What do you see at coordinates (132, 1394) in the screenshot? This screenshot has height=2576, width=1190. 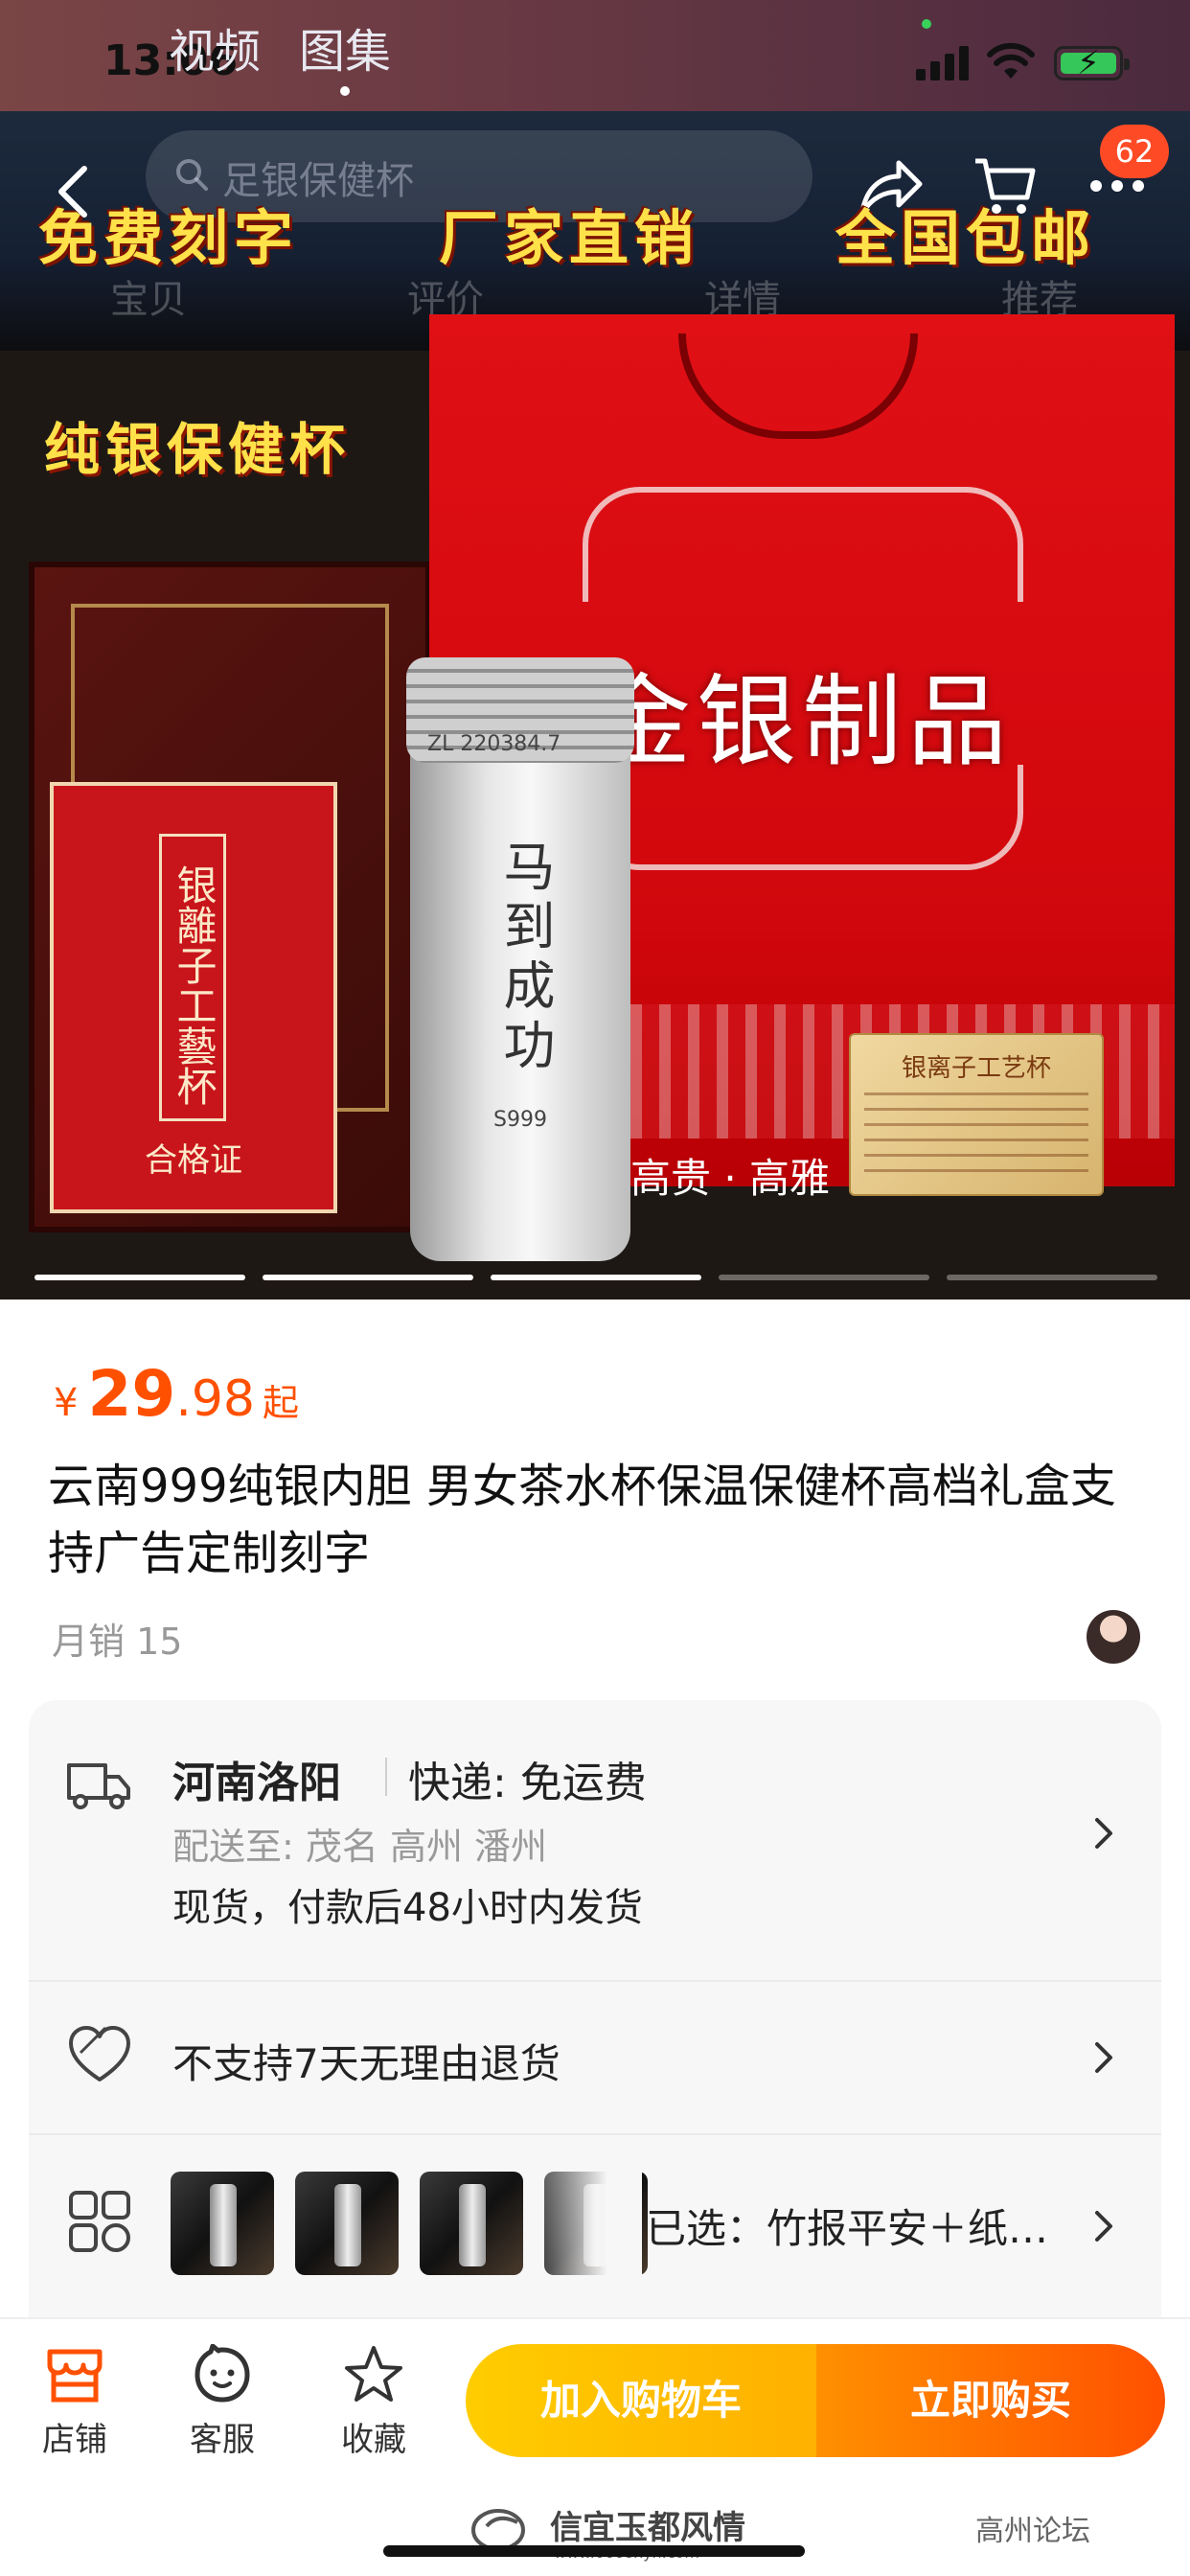 I see `price-integer: 29` at bounding box center [132, 1394].